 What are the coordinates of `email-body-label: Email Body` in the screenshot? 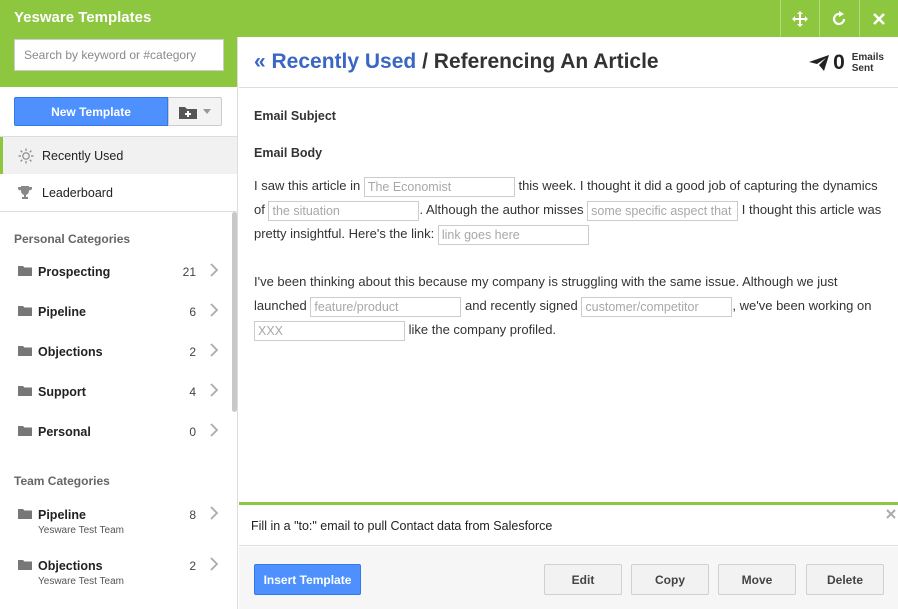 It's located at (288, 153).